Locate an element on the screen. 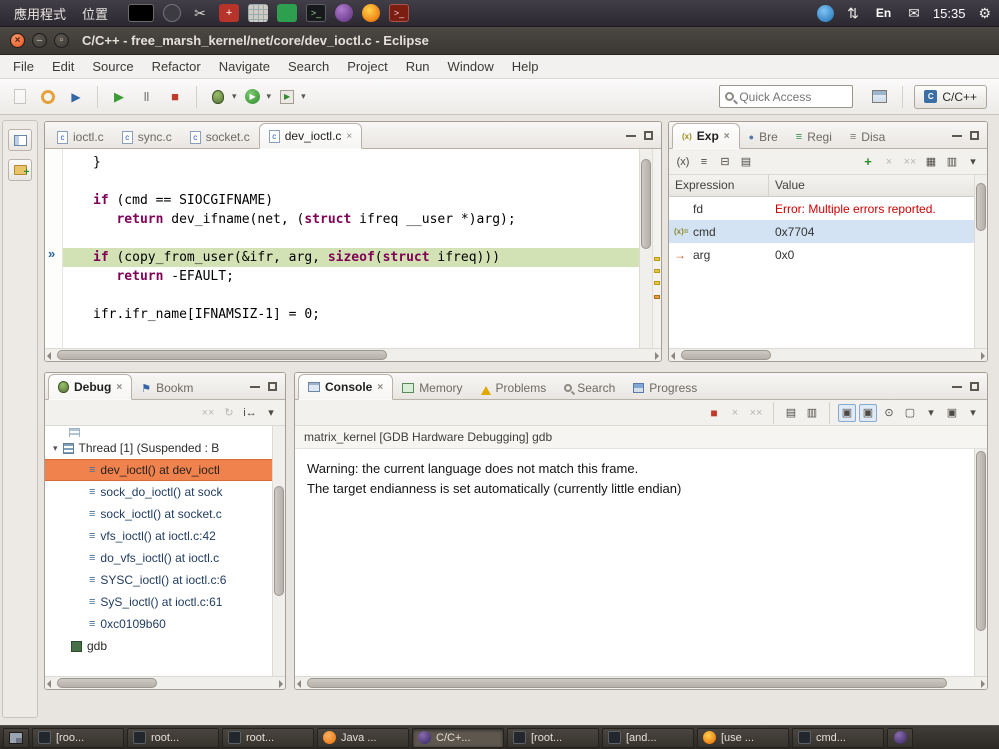 This screenshot has height=749, width=999. show-console-stderr-icon: ▣ is located at coordinates (868, 412).